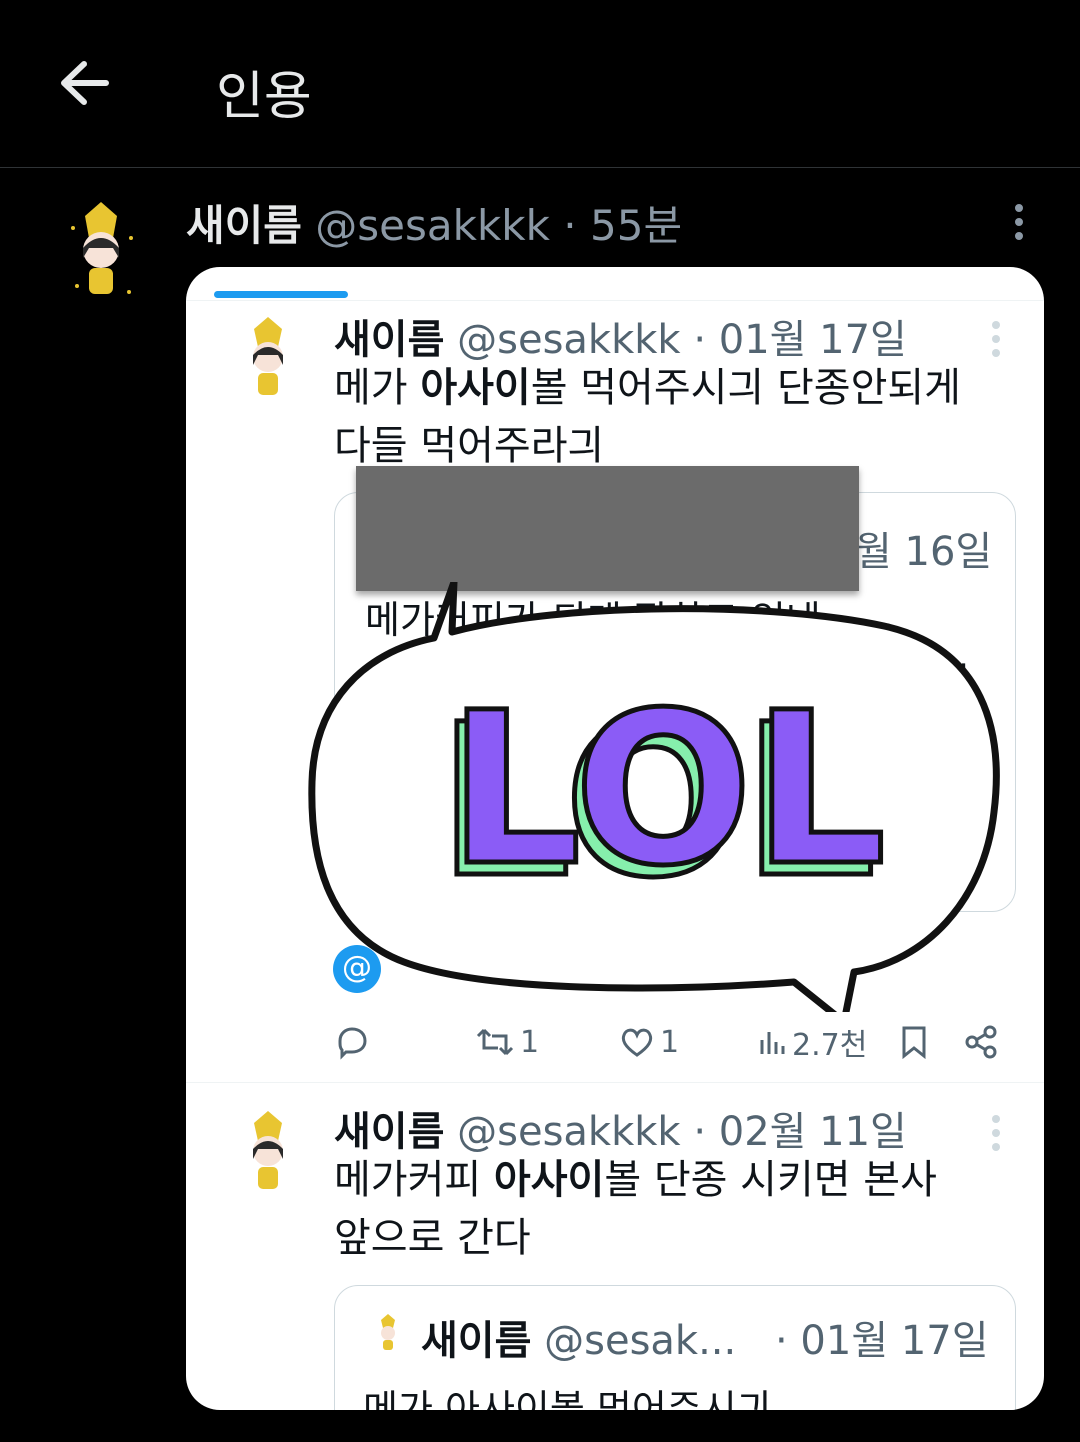  I want to click on share-icon, so click(981, 1042).